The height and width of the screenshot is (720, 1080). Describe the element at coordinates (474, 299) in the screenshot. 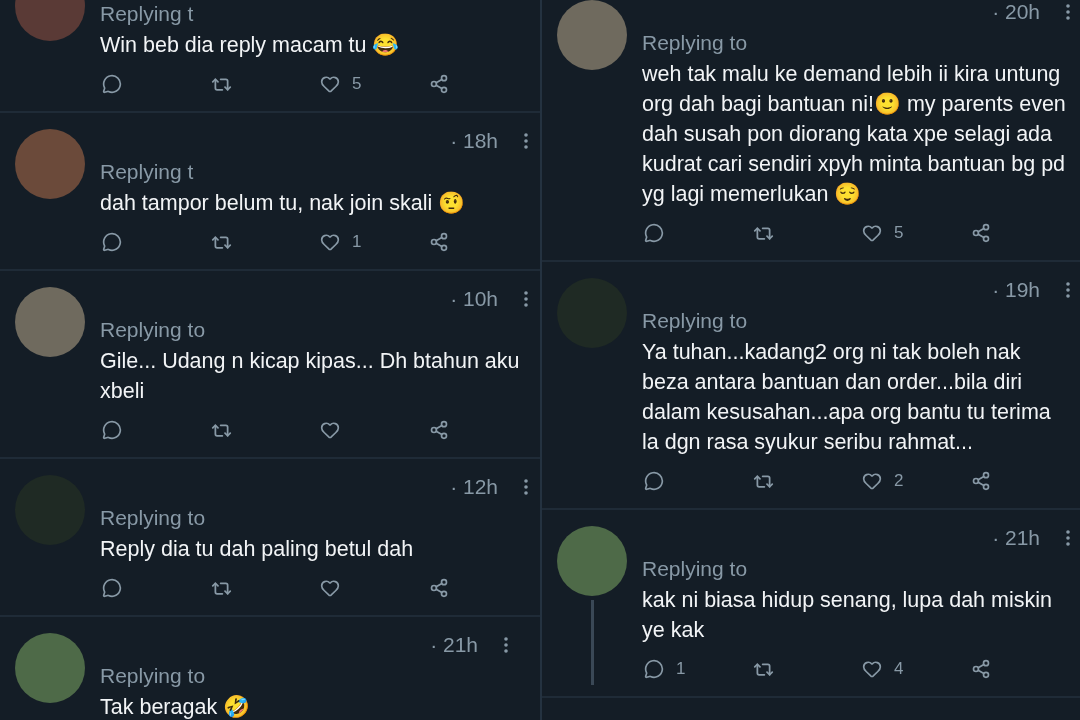

I see `timestamp: · 10h` at that location.